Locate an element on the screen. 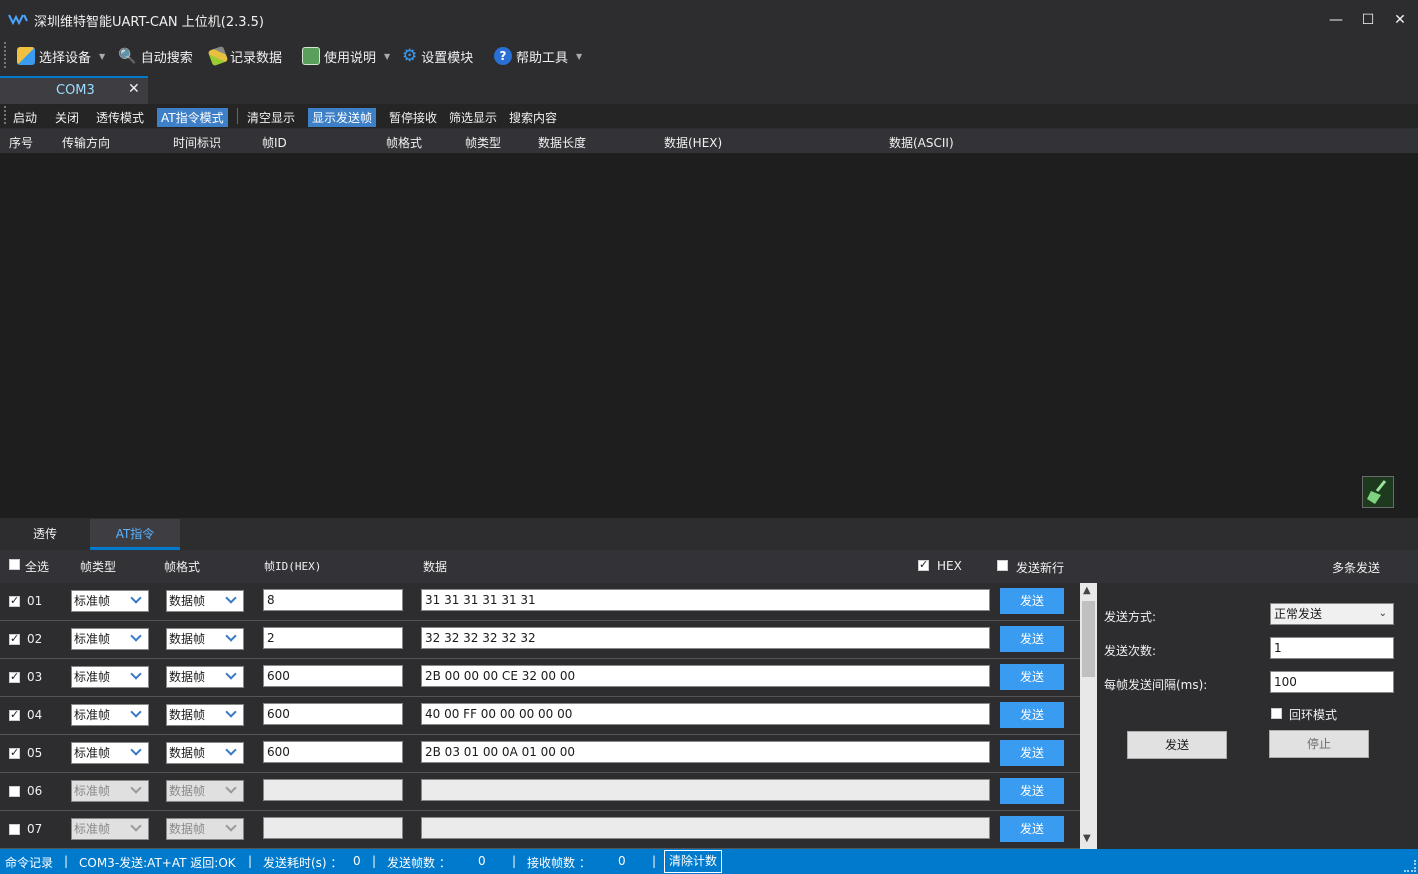 The image size is (1418, 874). manual-button: 使用说明 ▼ is located at coordinates (346, 56).